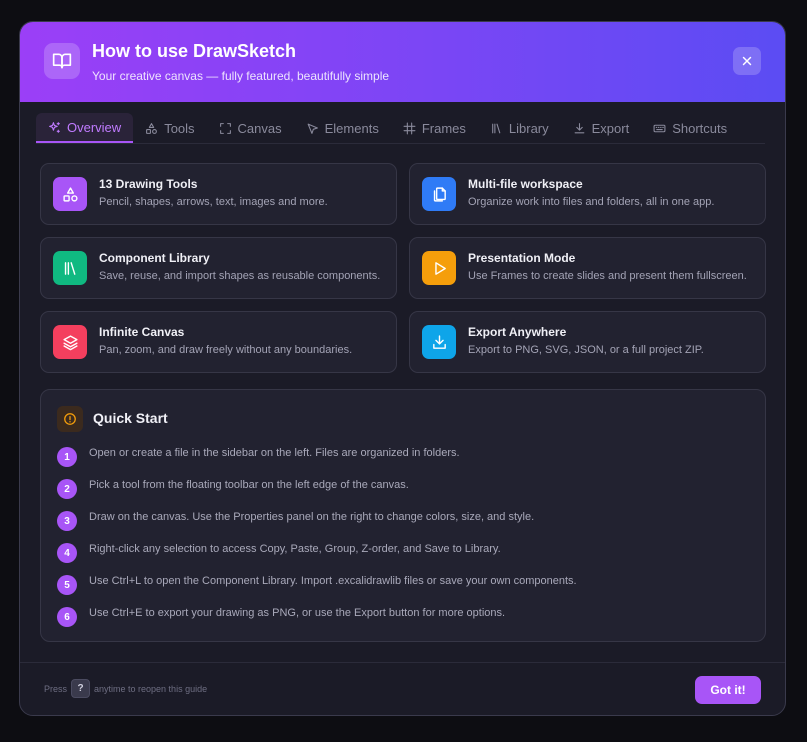  I want to click on close-icon, so click(747, 61).